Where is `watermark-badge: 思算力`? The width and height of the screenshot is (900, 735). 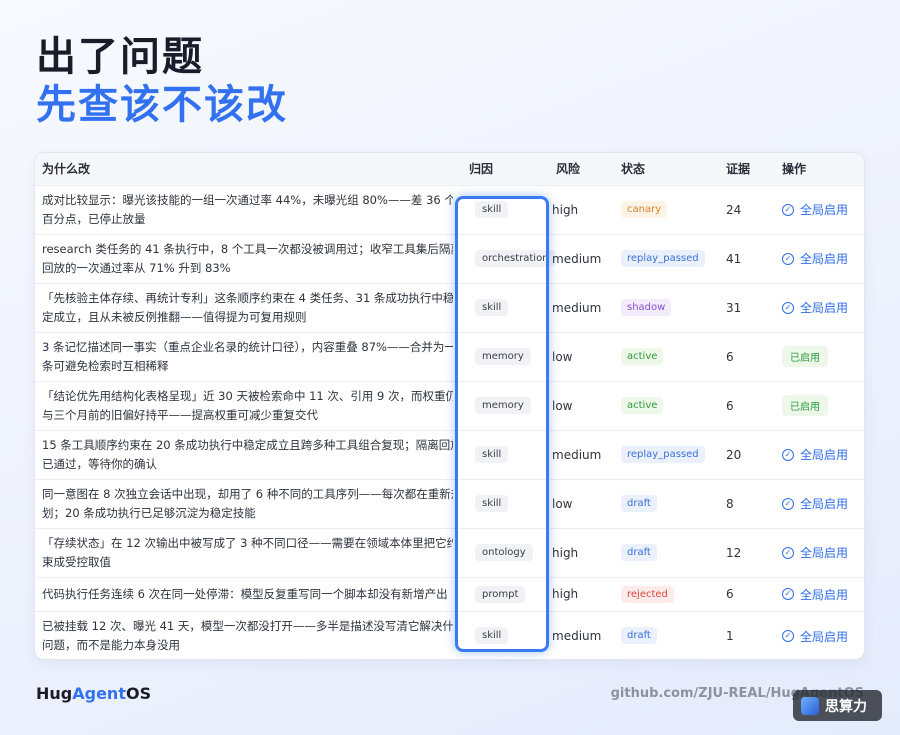
watermark-badge: 思算力 is located at coordinates (837, 705).